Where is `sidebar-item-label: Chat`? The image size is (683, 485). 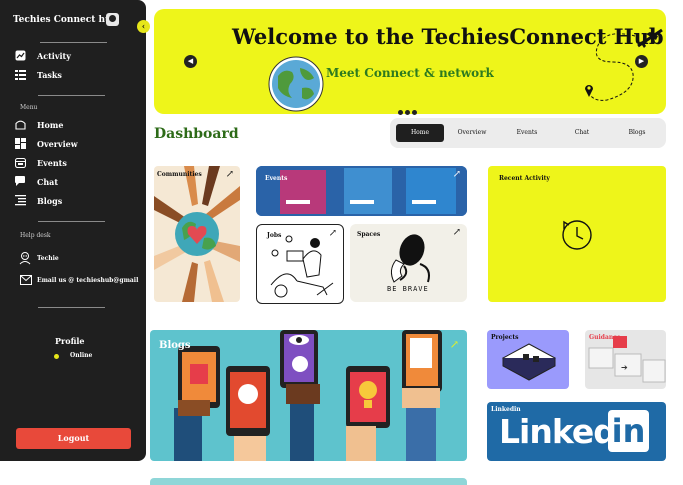 sidebar-item-label: Chat is located at coordinates (48, 181).